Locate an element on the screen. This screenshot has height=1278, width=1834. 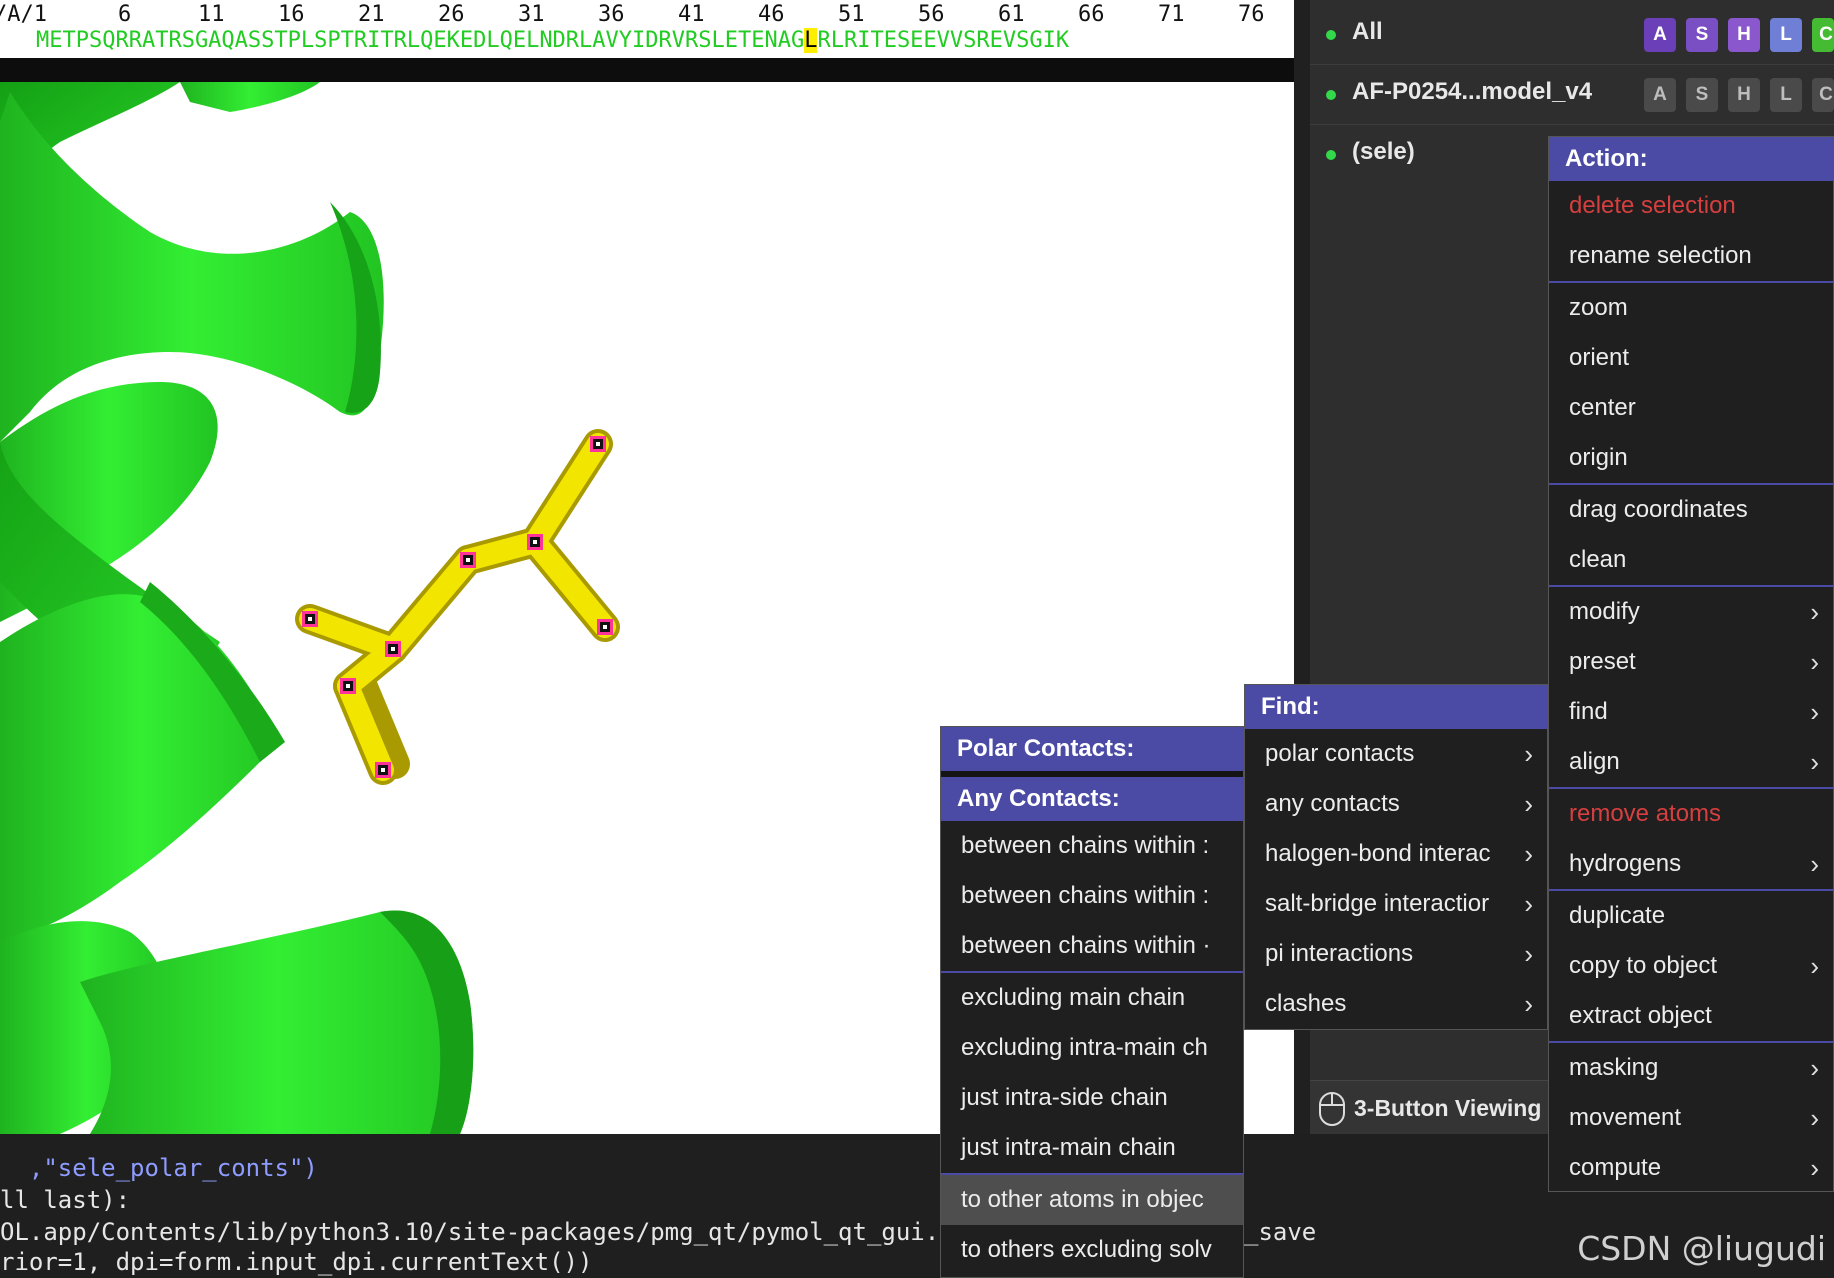
menu-item-label: hydrogens is located at coordinates (1625, 863).